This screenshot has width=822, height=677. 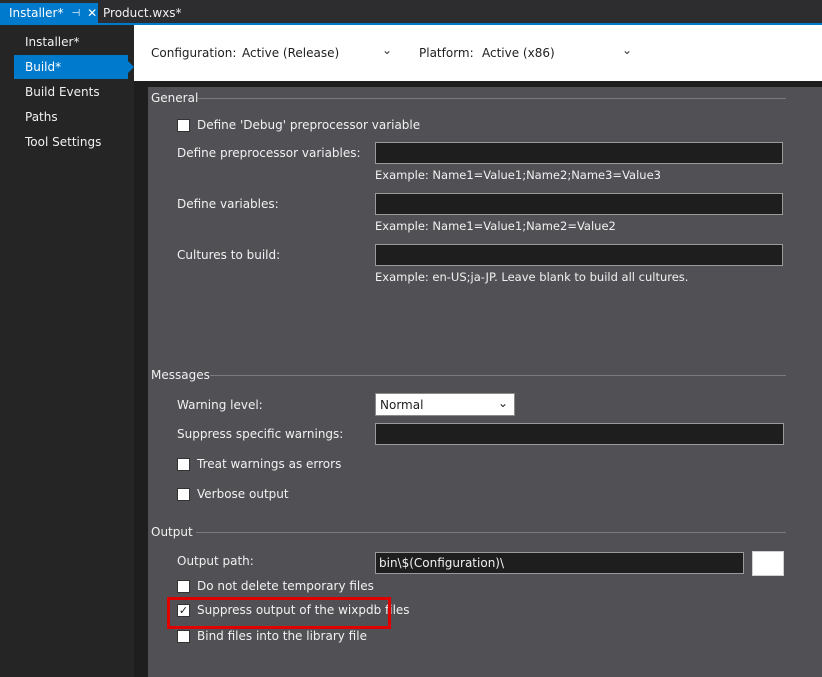 What do you see at coordinates (518, 175) in the screenshot?
I see `preprocessor-variables-hint: Example: Name1=Value1;Name2;Name3=Value3` at bounding box center [518, 175].